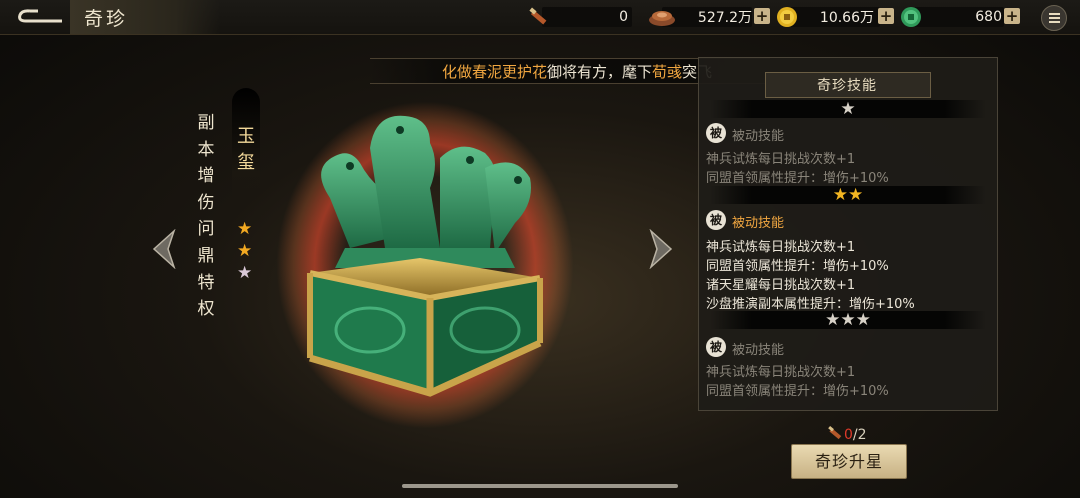  Describe the element at coordinates (849, 461) in the screenshot. I see `upgrade-star-button: 奇珍升星` at that location.